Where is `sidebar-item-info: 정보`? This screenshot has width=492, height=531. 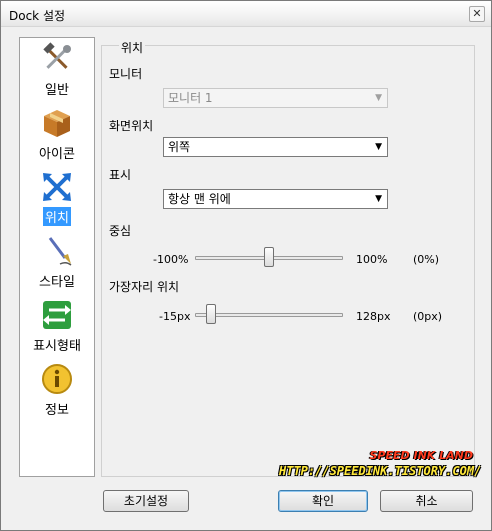
sidebar-item-info: 정보 is located at coordinates (57, 394).